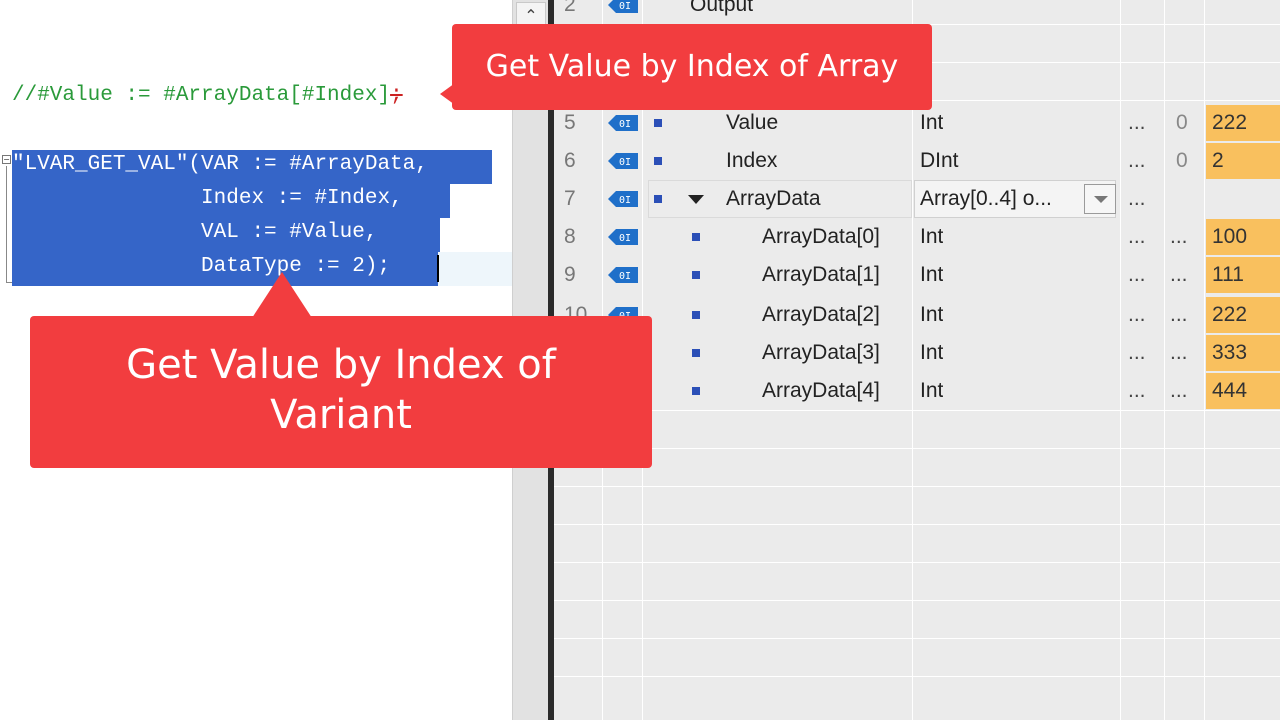 The width and height of the screenshot is (1280, 720). Describe the element at coordinates (696, 199) in the screenshot. I see `collapse-arrow-icon` at that location.